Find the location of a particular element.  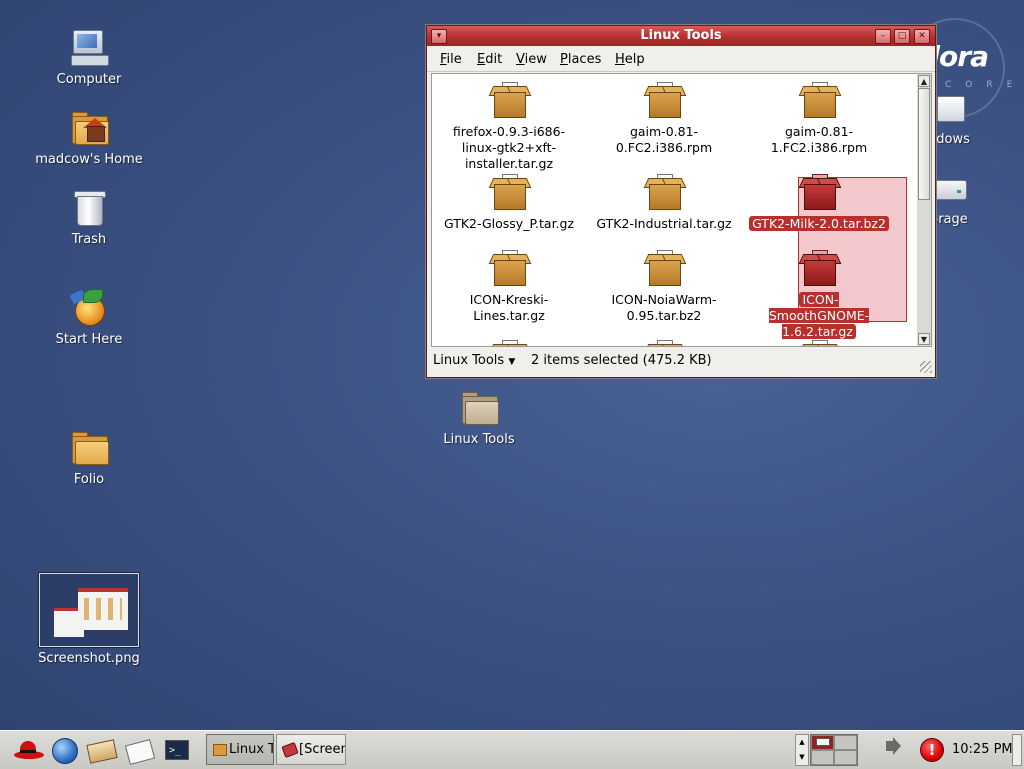

start-here-icon is located at coordinates (89, 308).